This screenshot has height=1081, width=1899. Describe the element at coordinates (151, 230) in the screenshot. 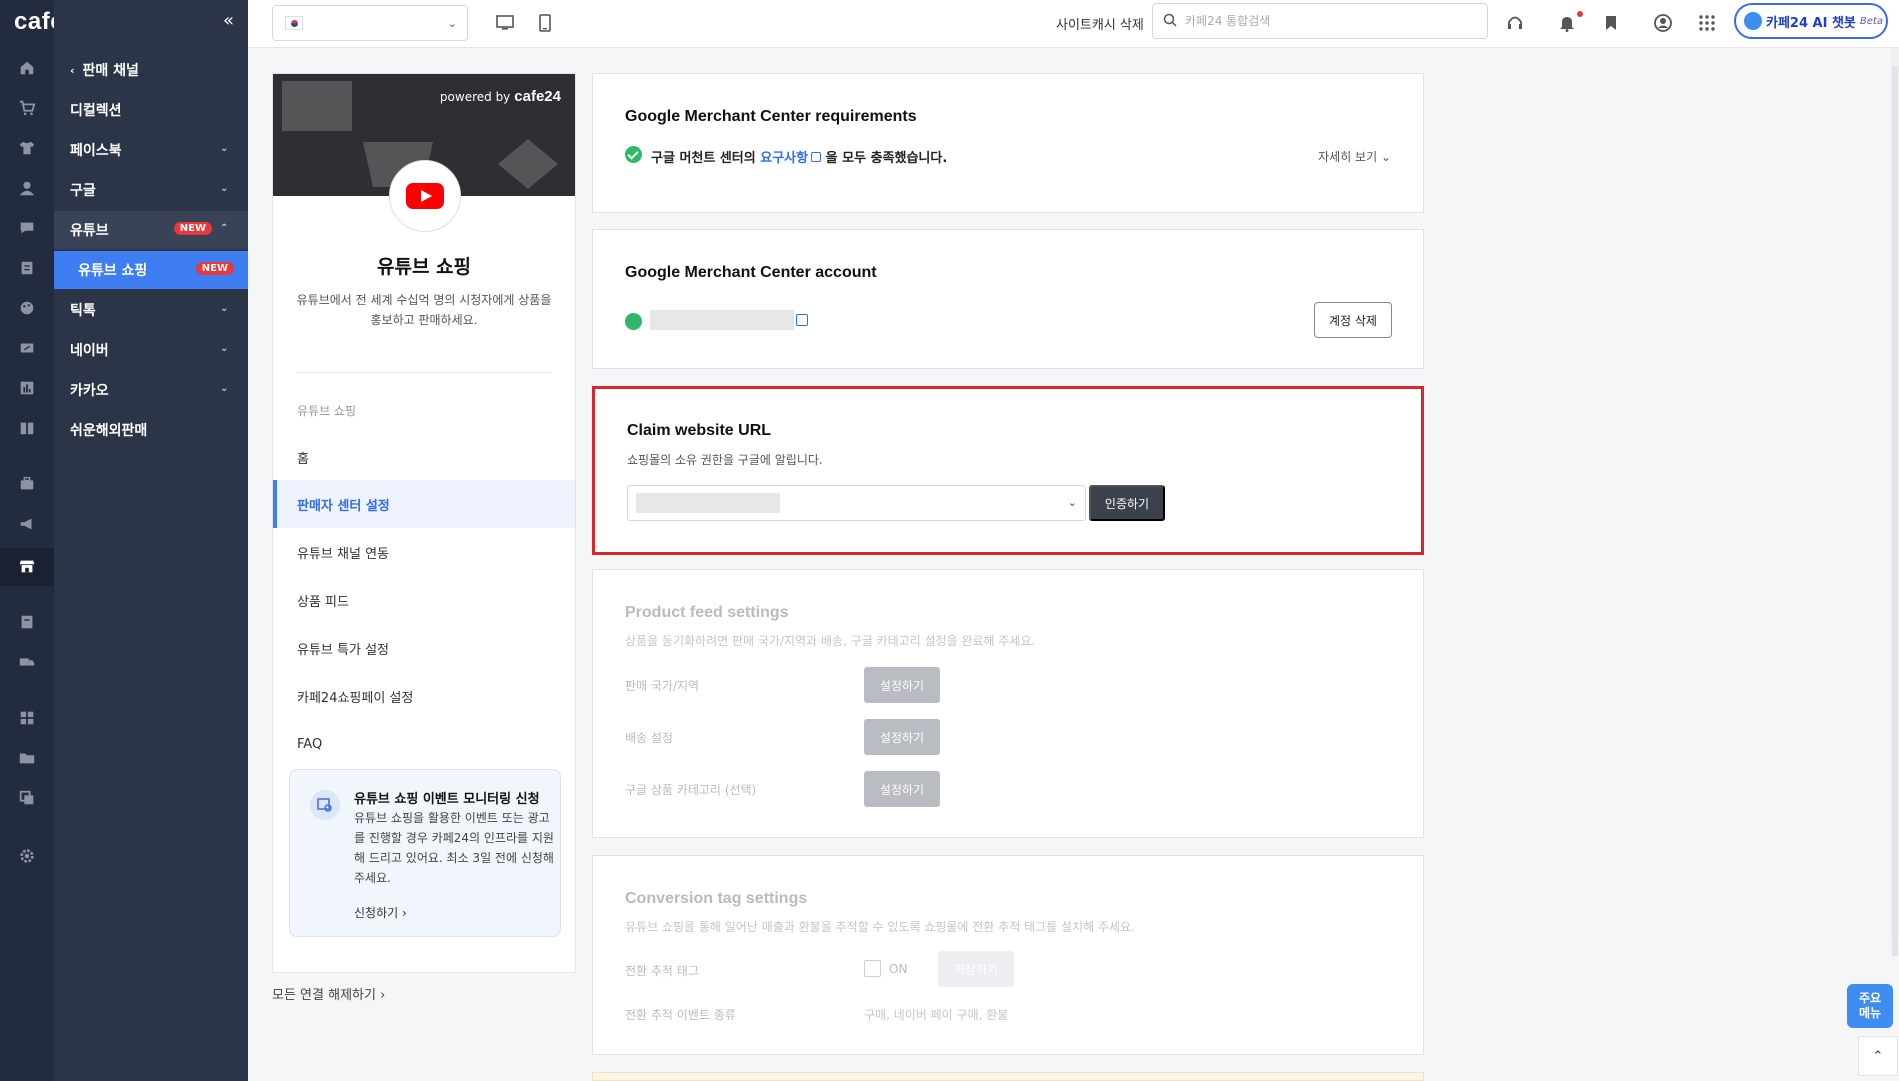

I see `menu-item-youtube: 유튜브 NEW ⌃` at that location.